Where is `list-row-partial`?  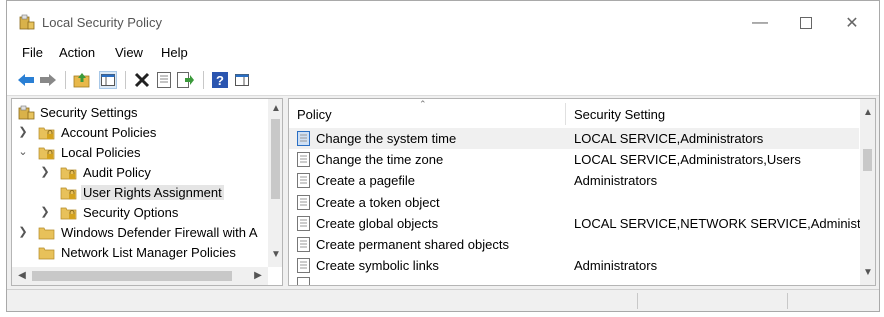
list-row-partial is located at coordinates (574, 279).